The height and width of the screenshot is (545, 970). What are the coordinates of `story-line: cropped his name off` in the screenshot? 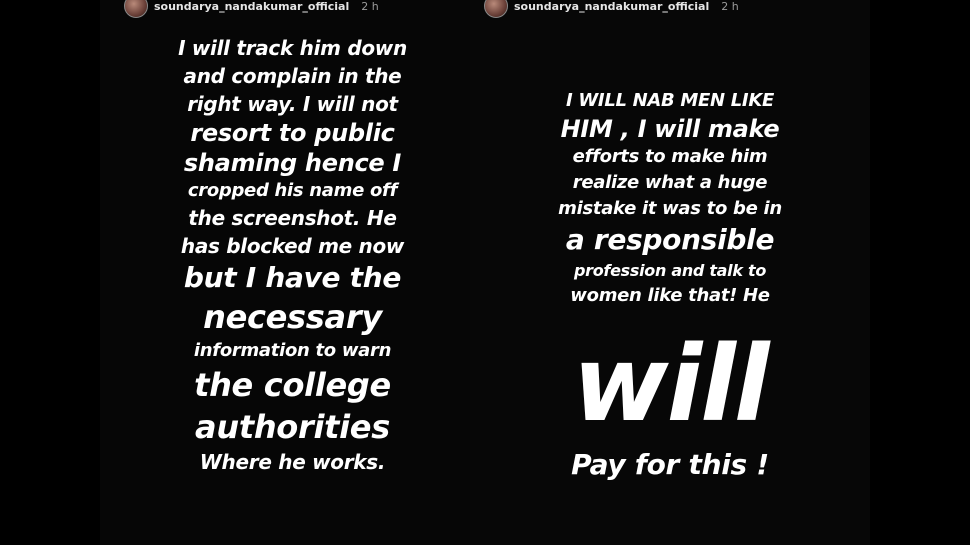 It's located at (292, 190).